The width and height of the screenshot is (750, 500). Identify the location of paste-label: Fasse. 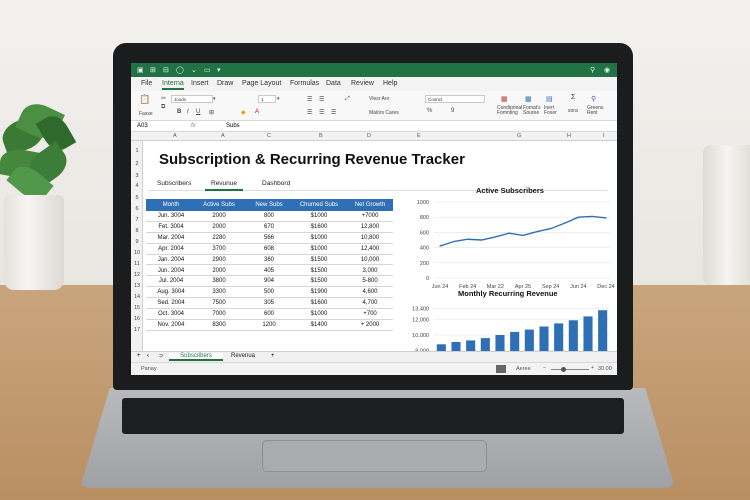
(146, 114).